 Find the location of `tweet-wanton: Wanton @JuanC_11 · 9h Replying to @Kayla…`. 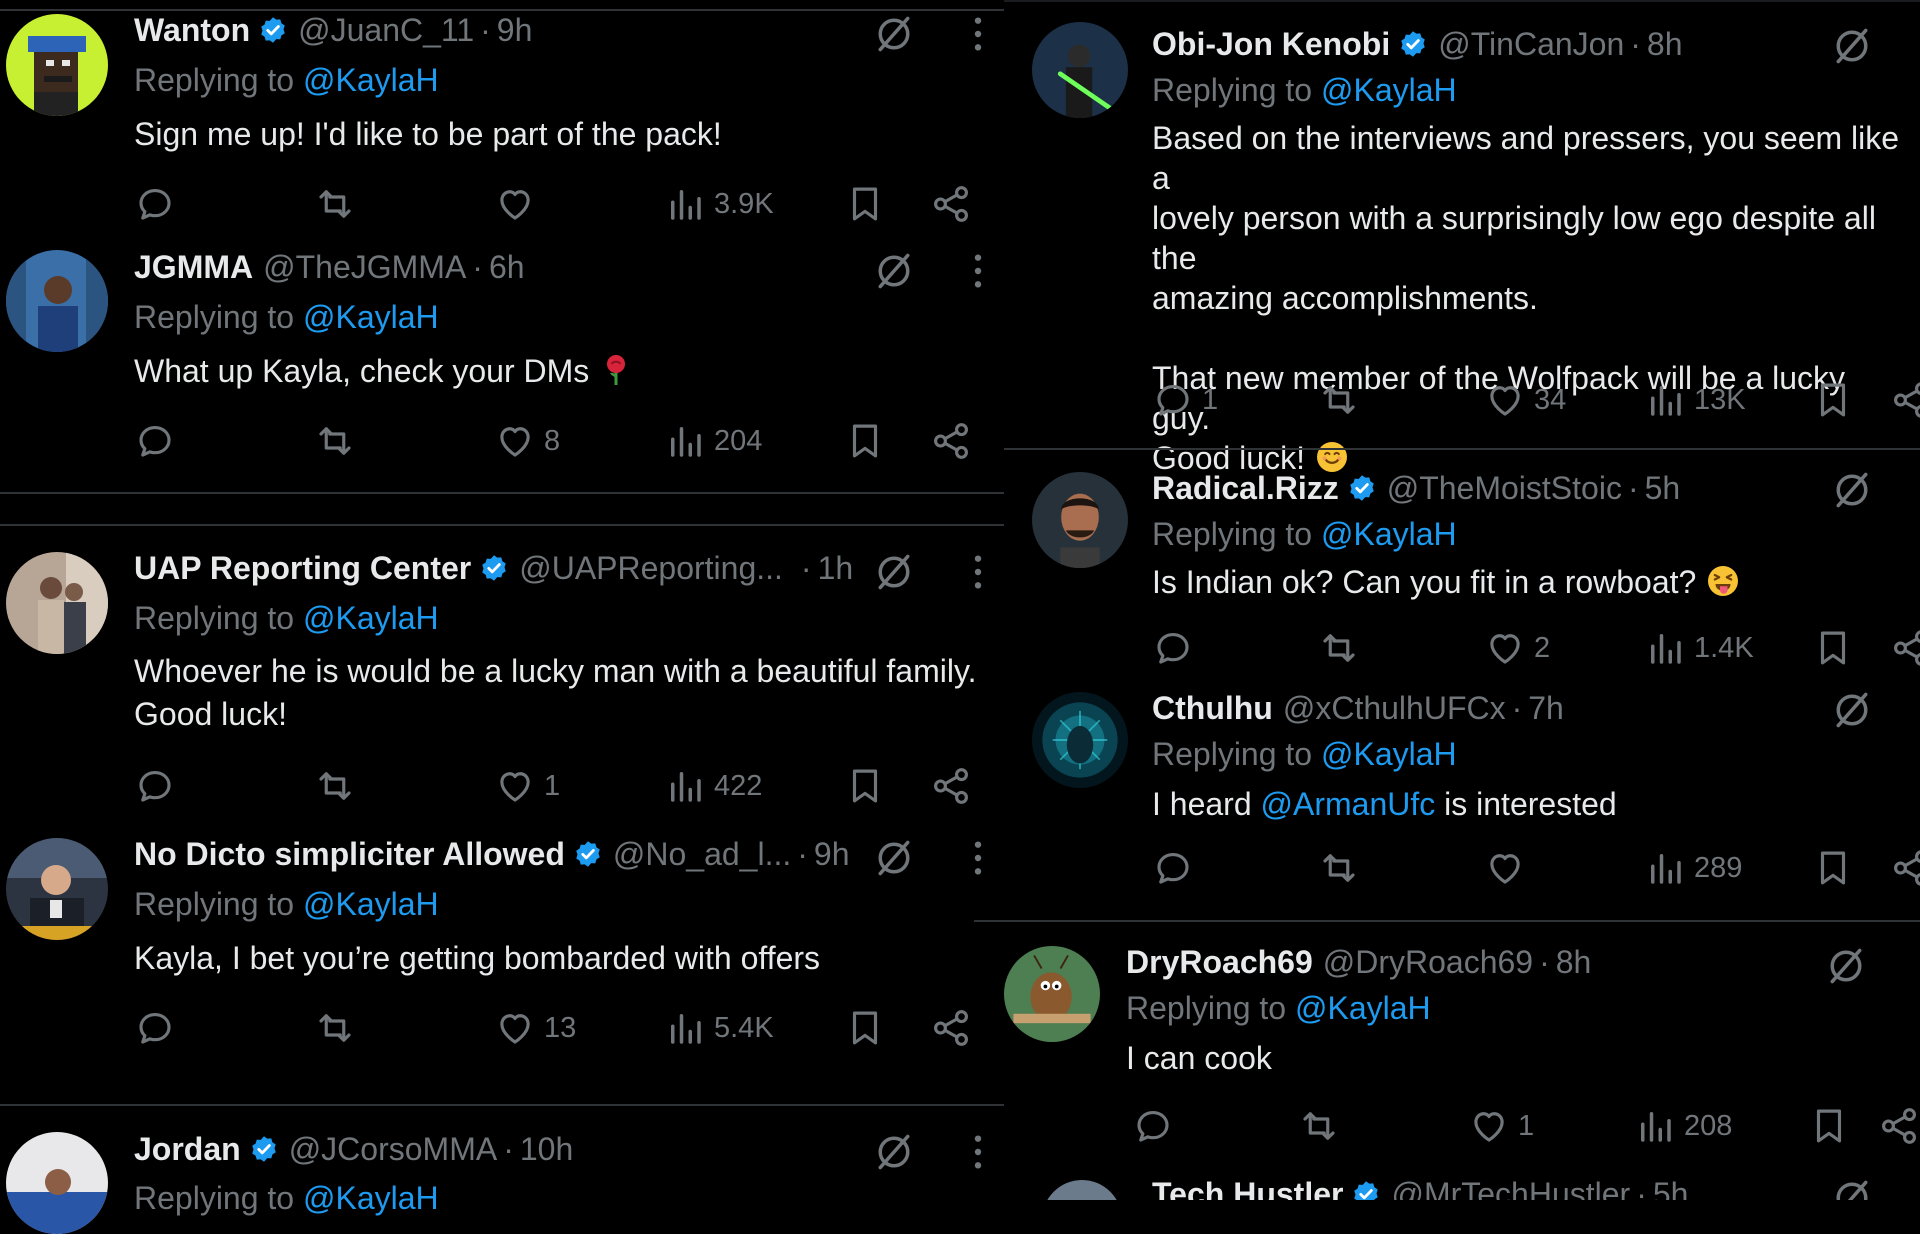

tweet-wanton: Wanton @JuanC_11 · 9h Replying to @Kayla… is located at coordinates (502, 122).